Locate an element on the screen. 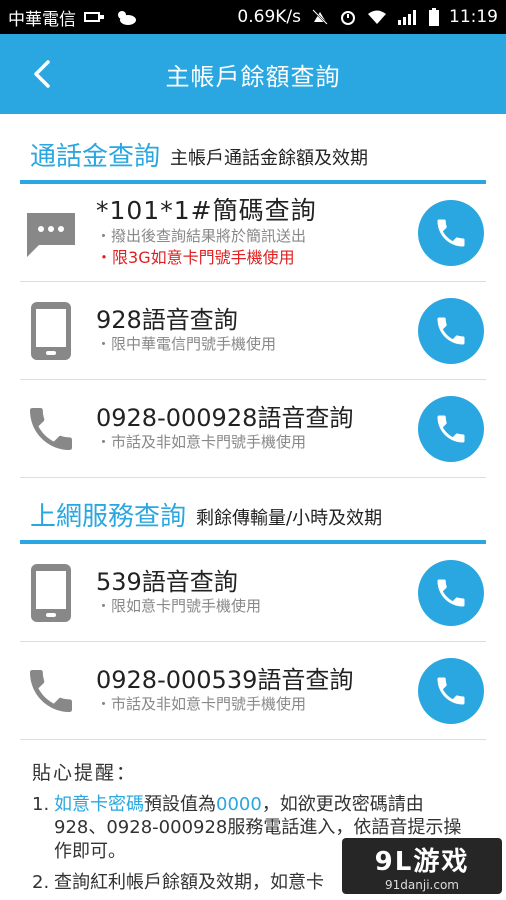  section-title: 上網服務查詢 is located at coordinates (108, 517).